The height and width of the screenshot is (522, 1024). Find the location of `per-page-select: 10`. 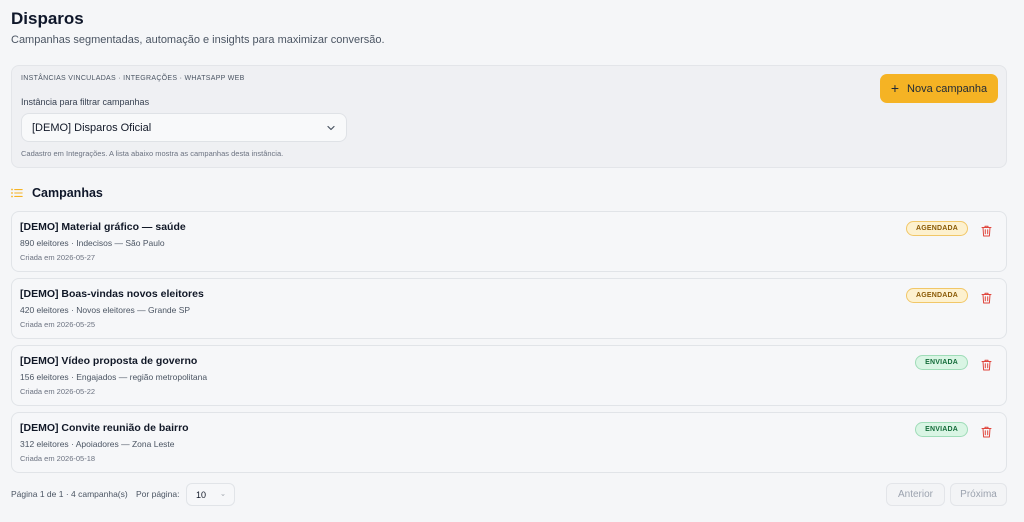

per-page-select: 10 is located at coordinates (210, 494).